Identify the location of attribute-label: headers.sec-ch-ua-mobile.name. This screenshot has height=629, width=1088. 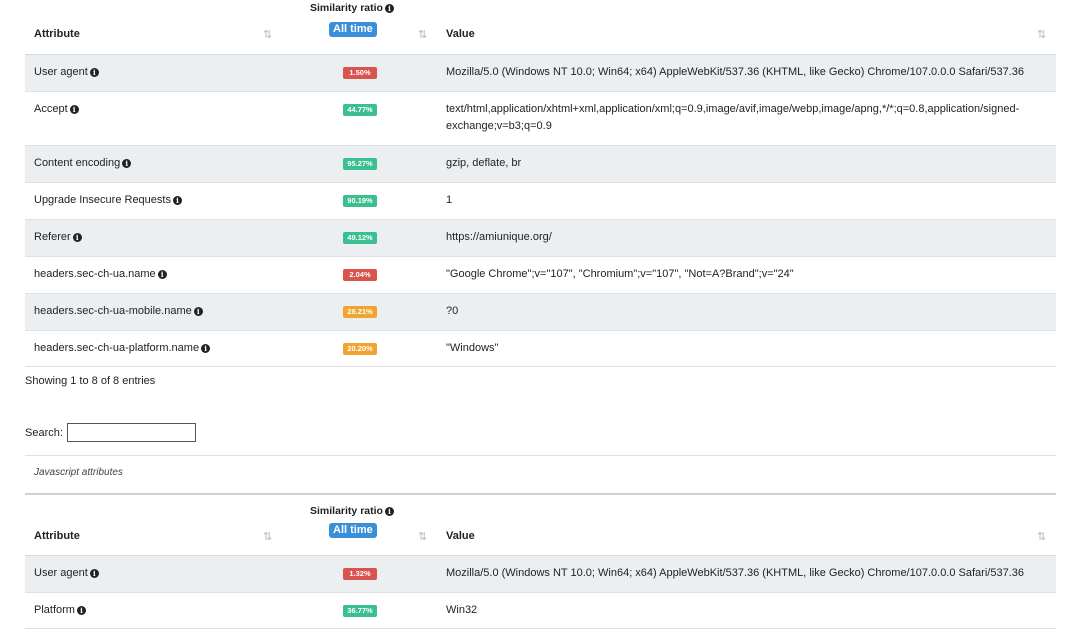
(113, 311).